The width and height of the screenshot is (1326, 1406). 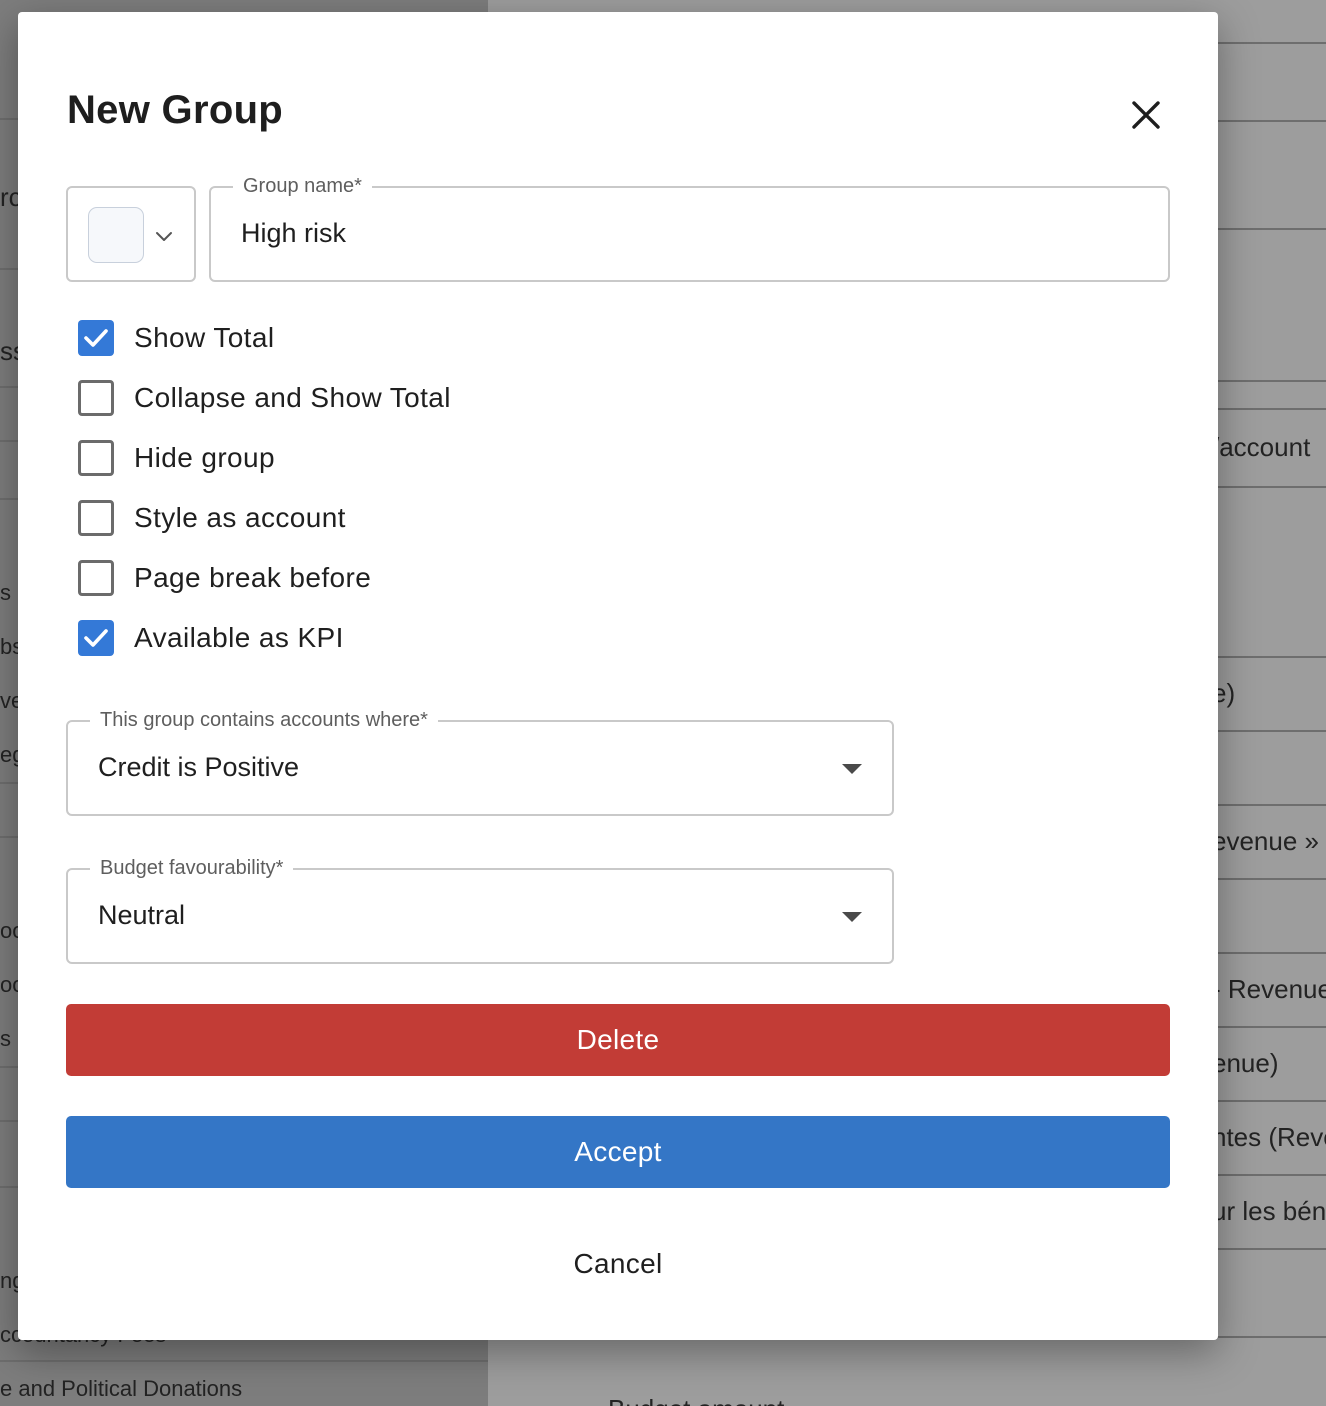 What do you see at coordinates (480, 909) in the screenshot?
I see `budget-favourability-select: Budget favourability* Neutral` at bounding box center [480, 909].